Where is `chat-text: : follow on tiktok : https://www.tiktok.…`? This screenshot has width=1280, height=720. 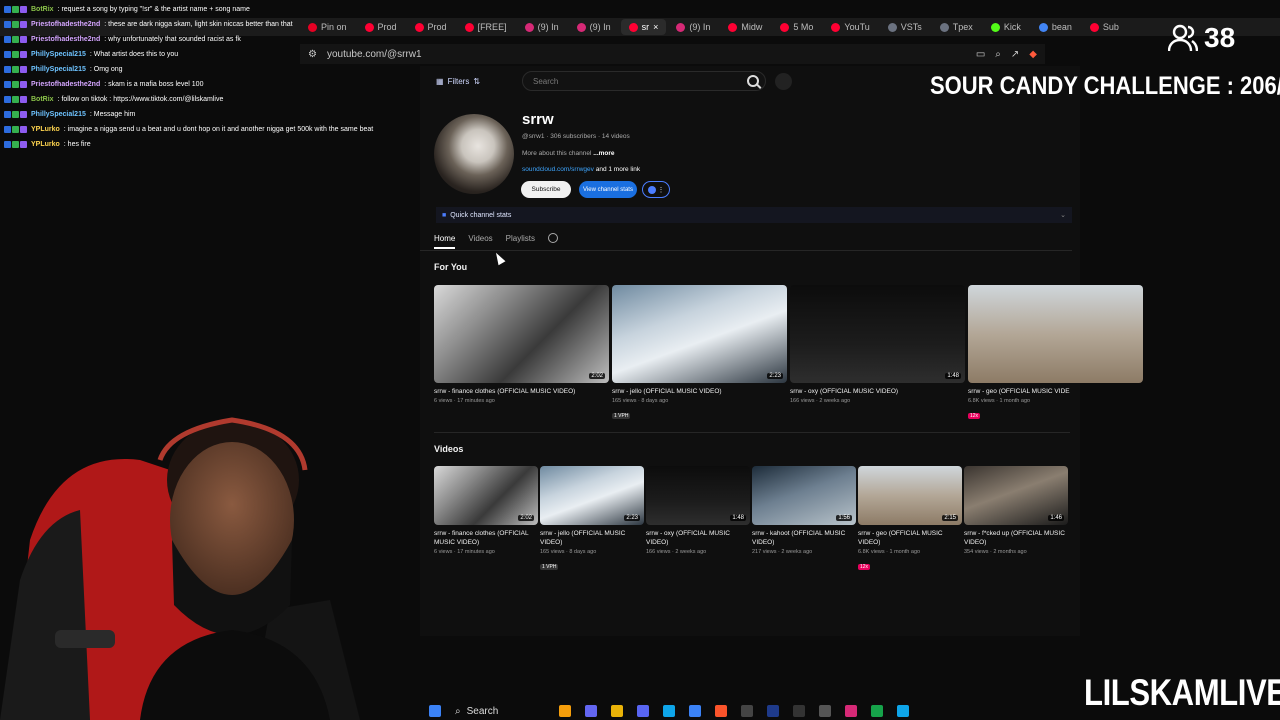 chat-text: : follow on tiktok : https://www.tiktok.… is located at coordinates (140, 99).